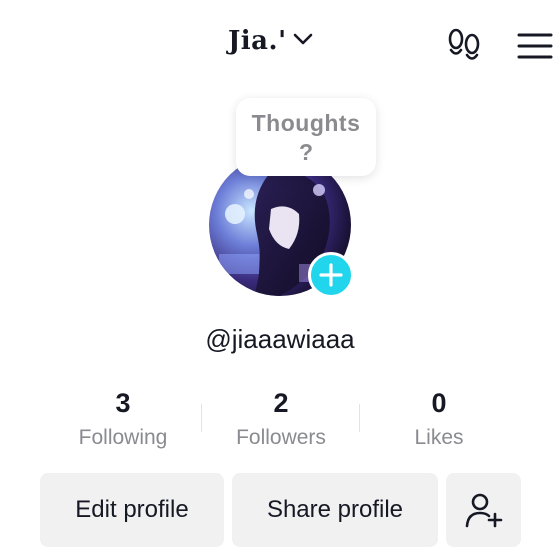 The image size is (560, 560). I want to click on chevron-down-icon, so click(303, 41).